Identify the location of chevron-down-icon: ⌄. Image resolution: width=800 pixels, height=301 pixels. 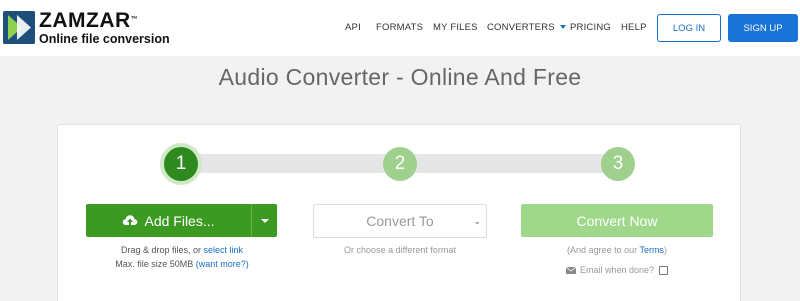
(477, 221).